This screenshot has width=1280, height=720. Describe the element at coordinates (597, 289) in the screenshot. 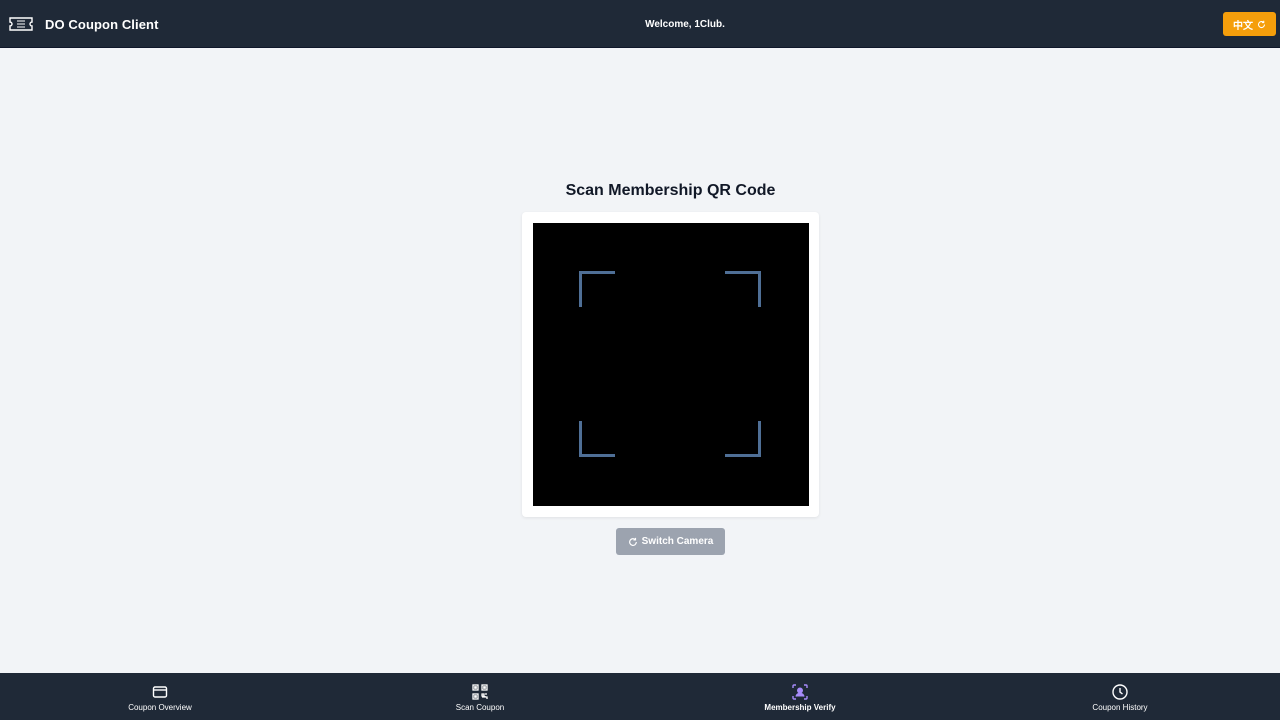

I see `scan-frame-corner-top-left` at that location.